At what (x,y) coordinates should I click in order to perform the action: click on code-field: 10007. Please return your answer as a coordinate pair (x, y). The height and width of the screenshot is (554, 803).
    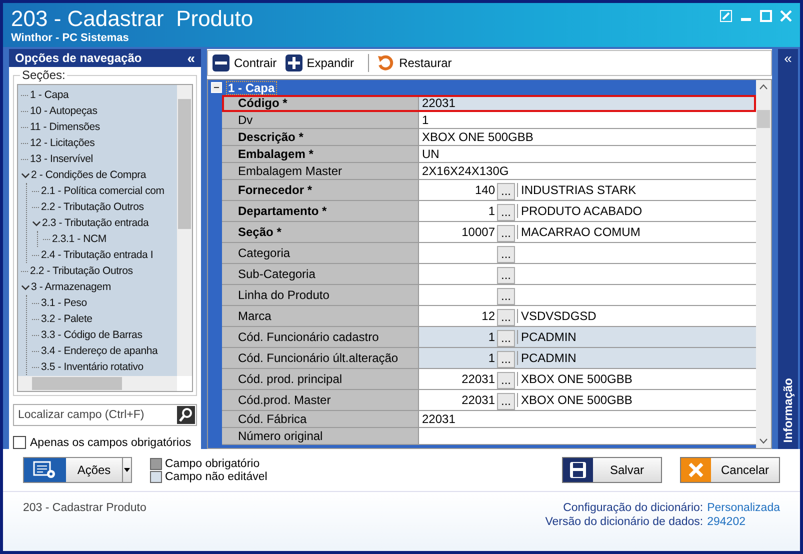
    Looking at the image, I should click on (458, 232).